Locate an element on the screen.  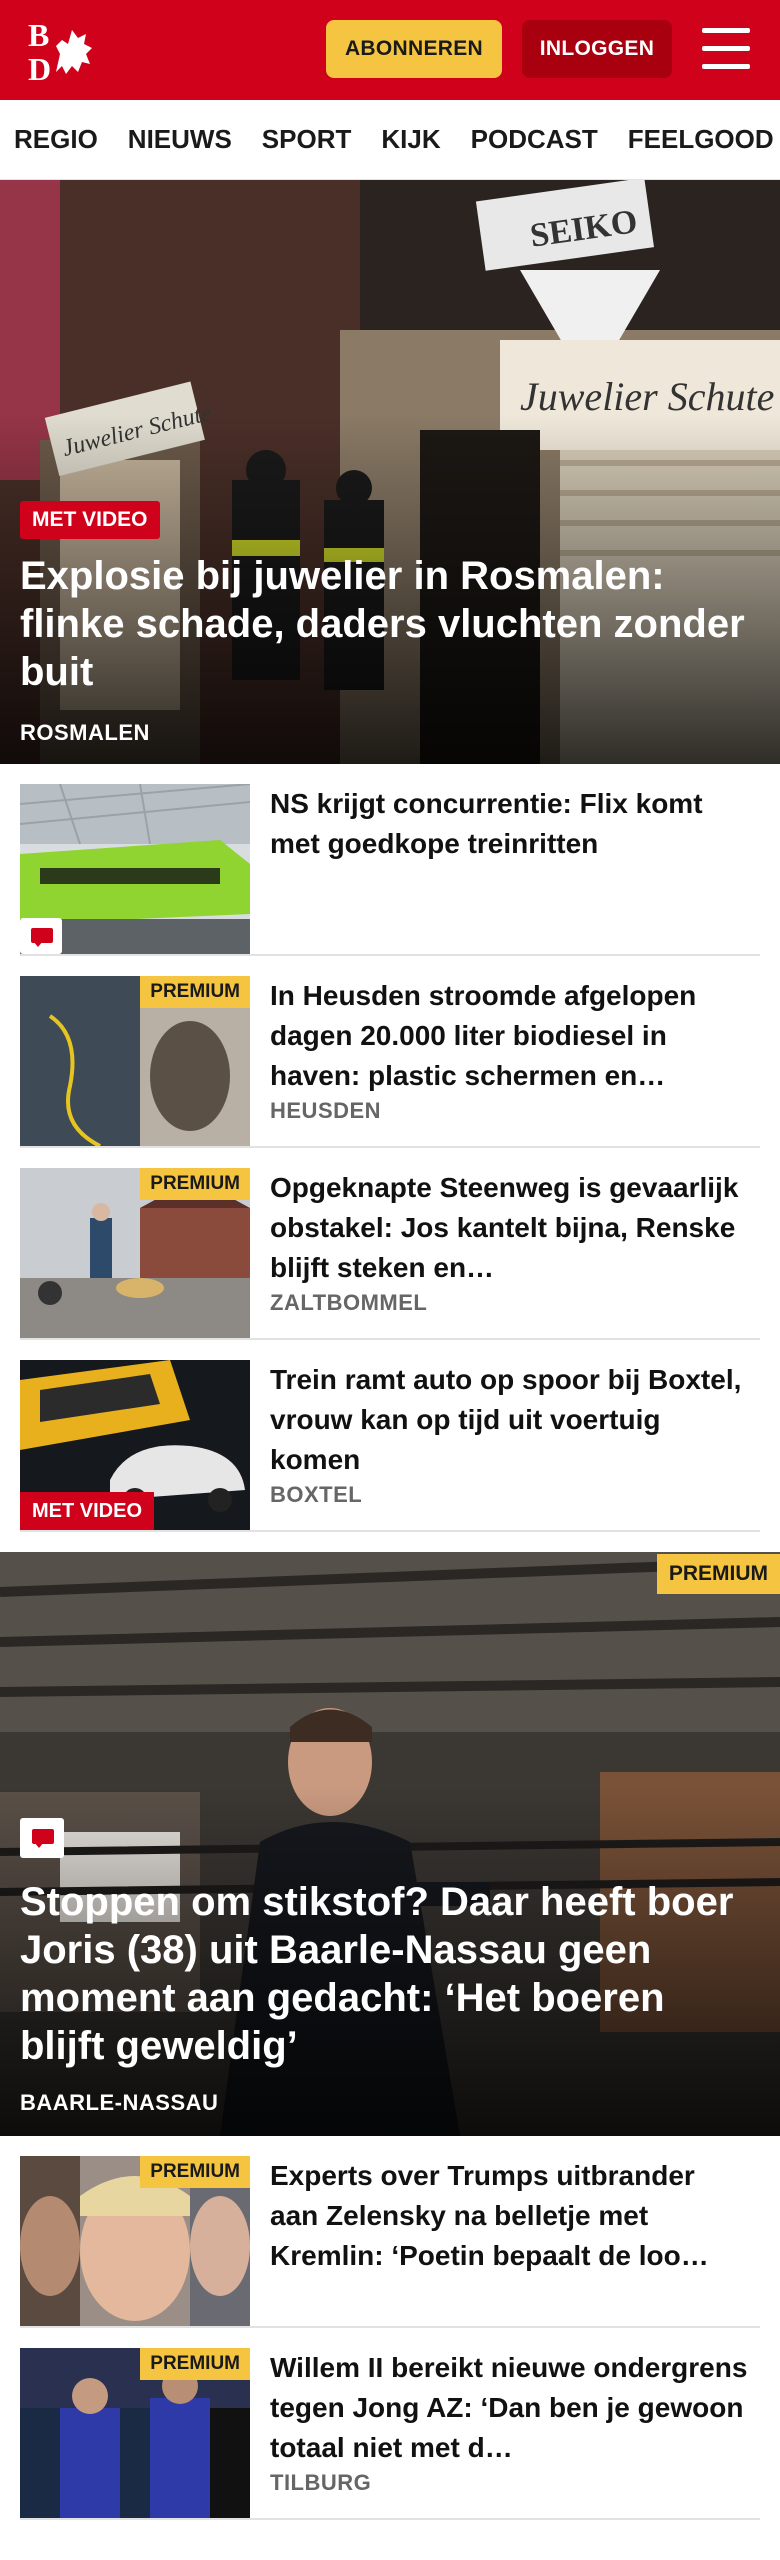
article-location: BOXTEL is located at coordinates (316, 1494).